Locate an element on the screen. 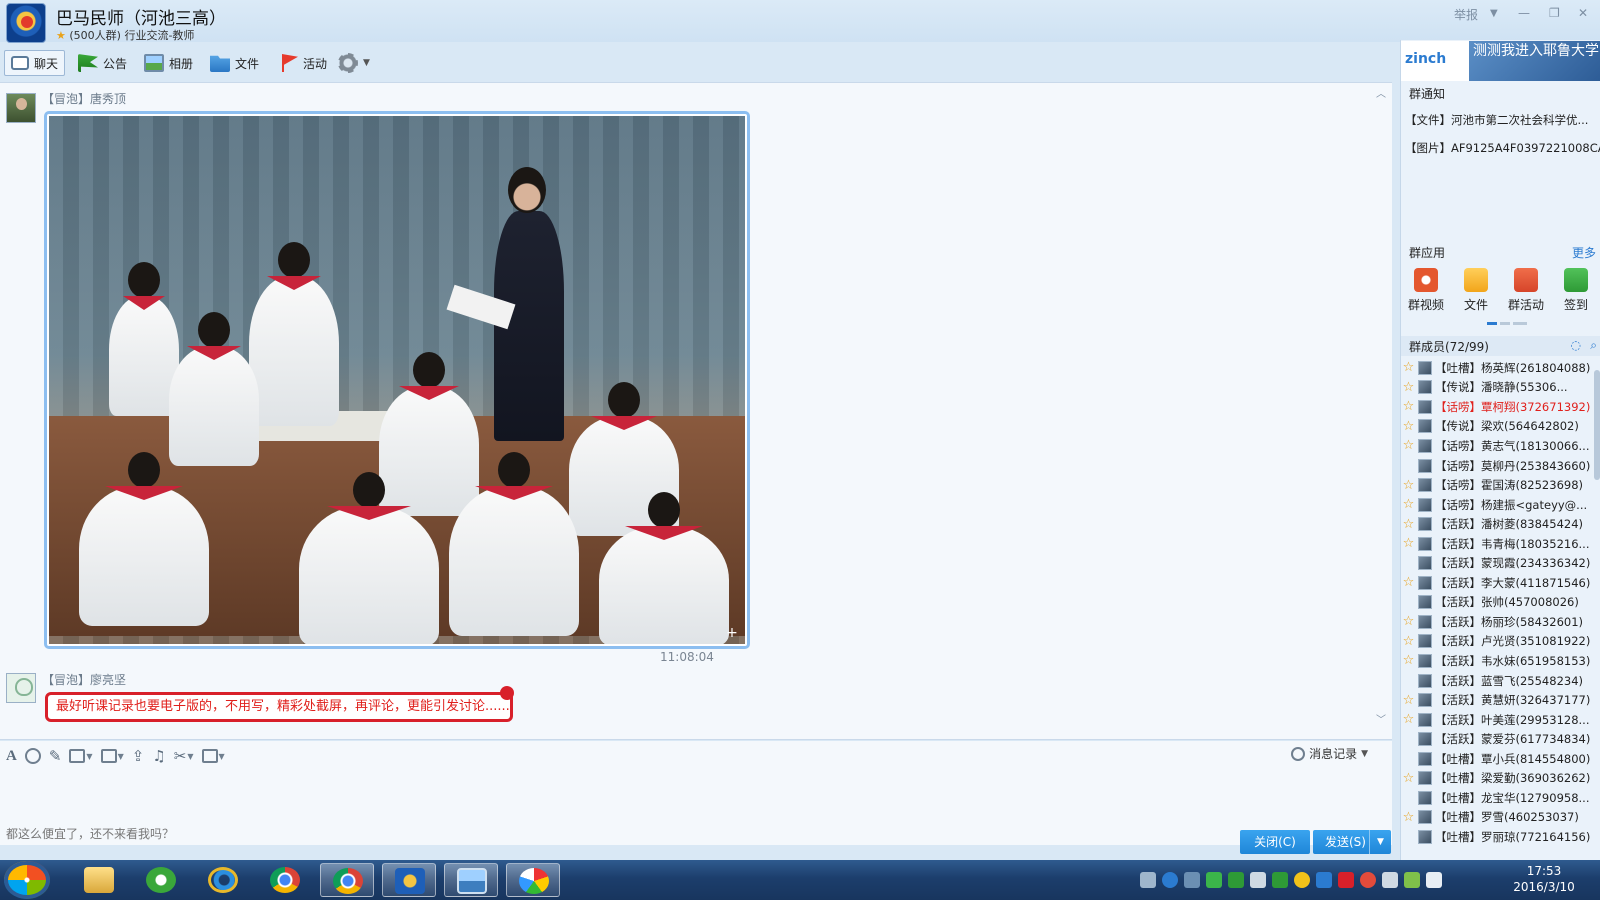  minimize-button: — is located at coordinates (1524, 13).